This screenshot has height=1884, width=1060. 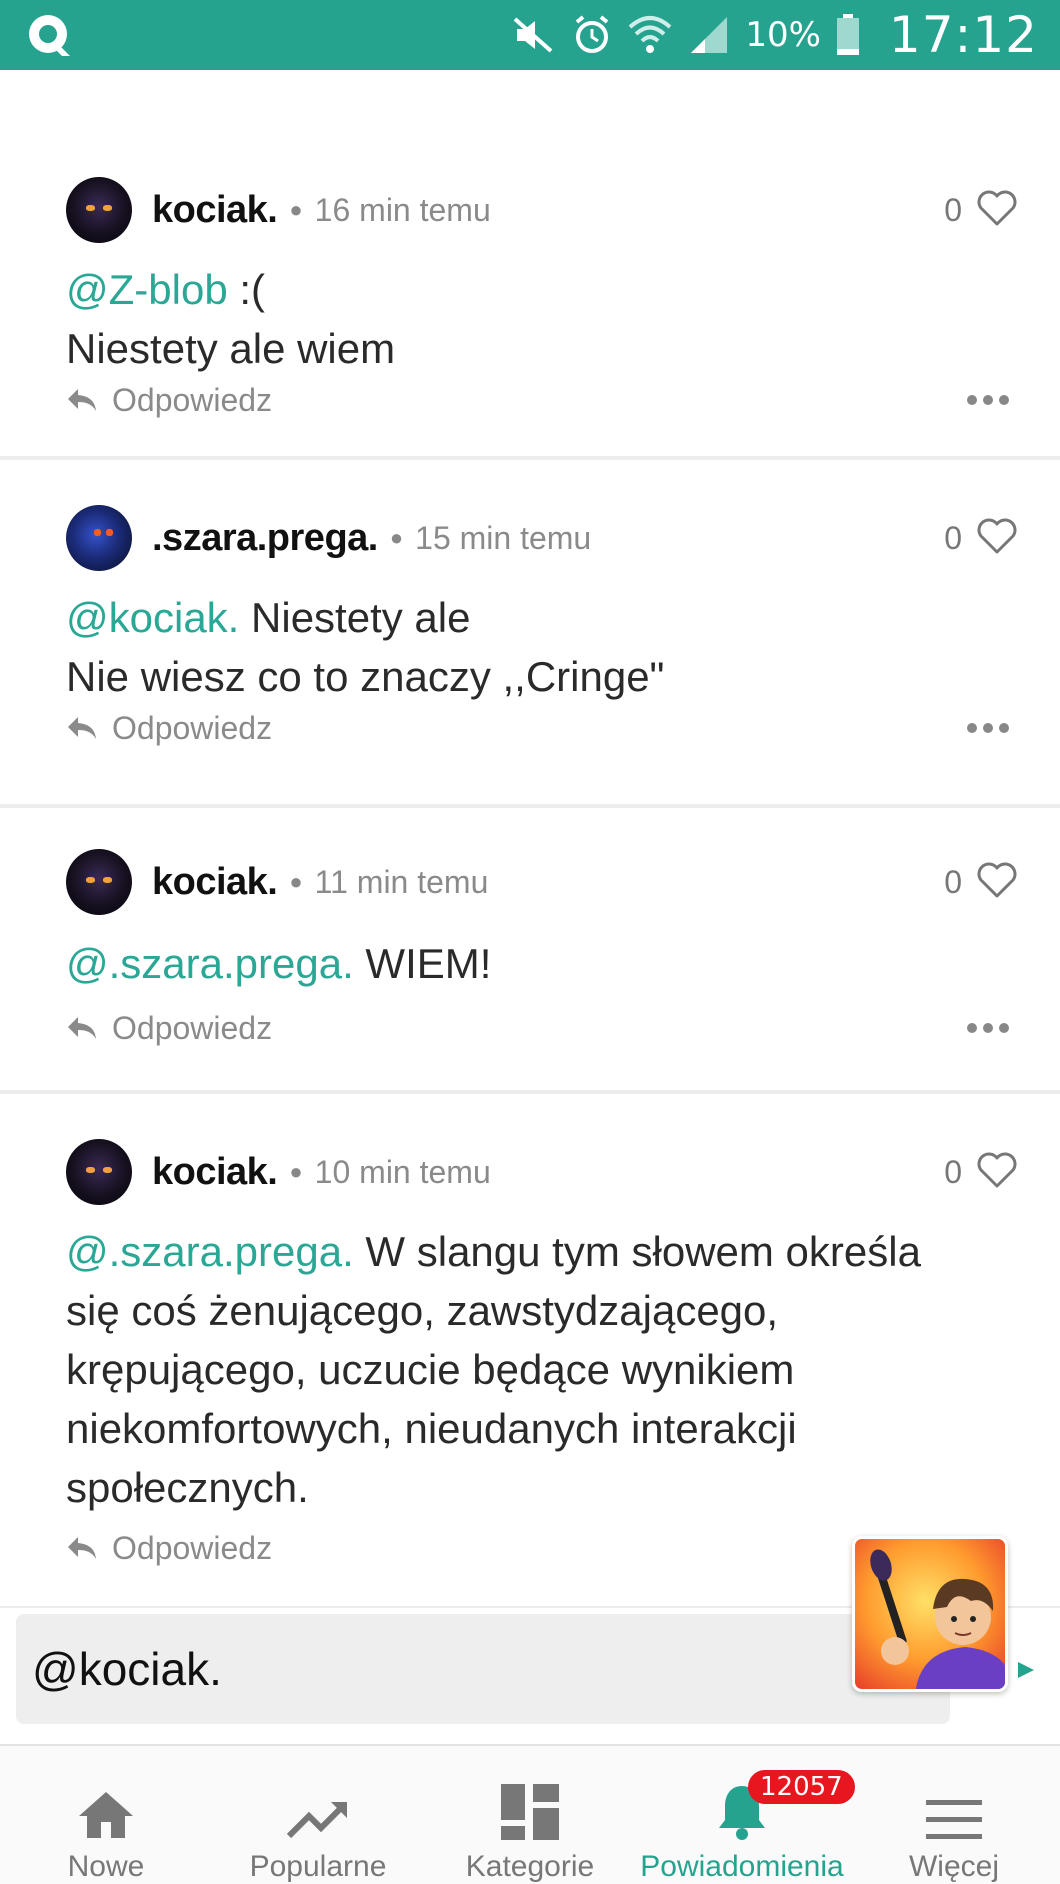 What do you see at coordinates (318, 1866) in the screenshot?
I see `nav-label: Popularne` at bounding box center [318, 1866].